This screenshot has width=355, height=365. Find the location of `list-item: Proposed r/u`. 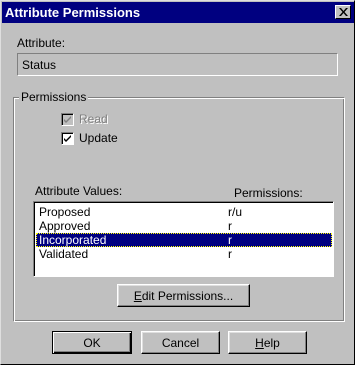

list-item: Proposed r/u is located at coordinates (184, 212).